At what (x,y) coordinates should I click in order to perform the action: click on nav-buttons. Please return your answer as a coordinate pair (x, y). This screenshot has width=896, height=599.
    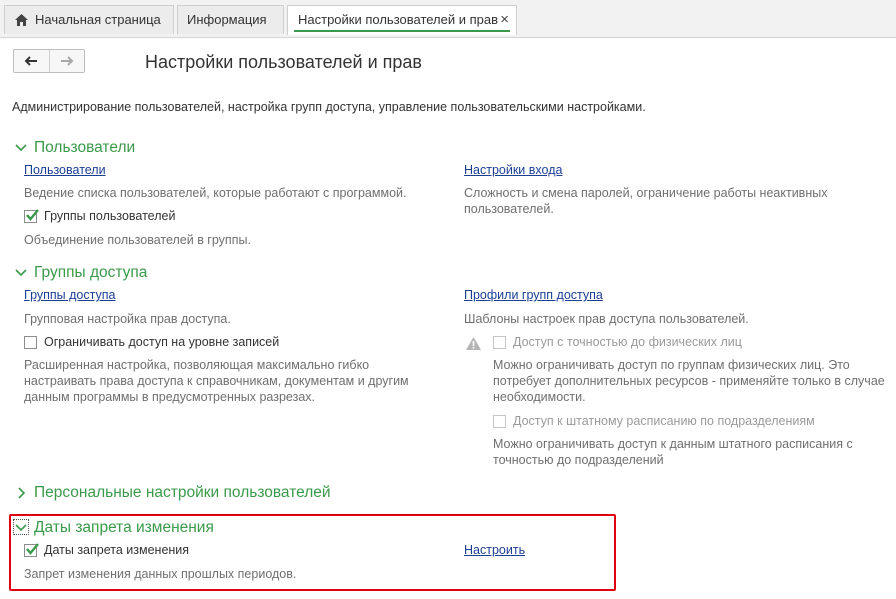
    Looking at the image, I should click on (49, 61).